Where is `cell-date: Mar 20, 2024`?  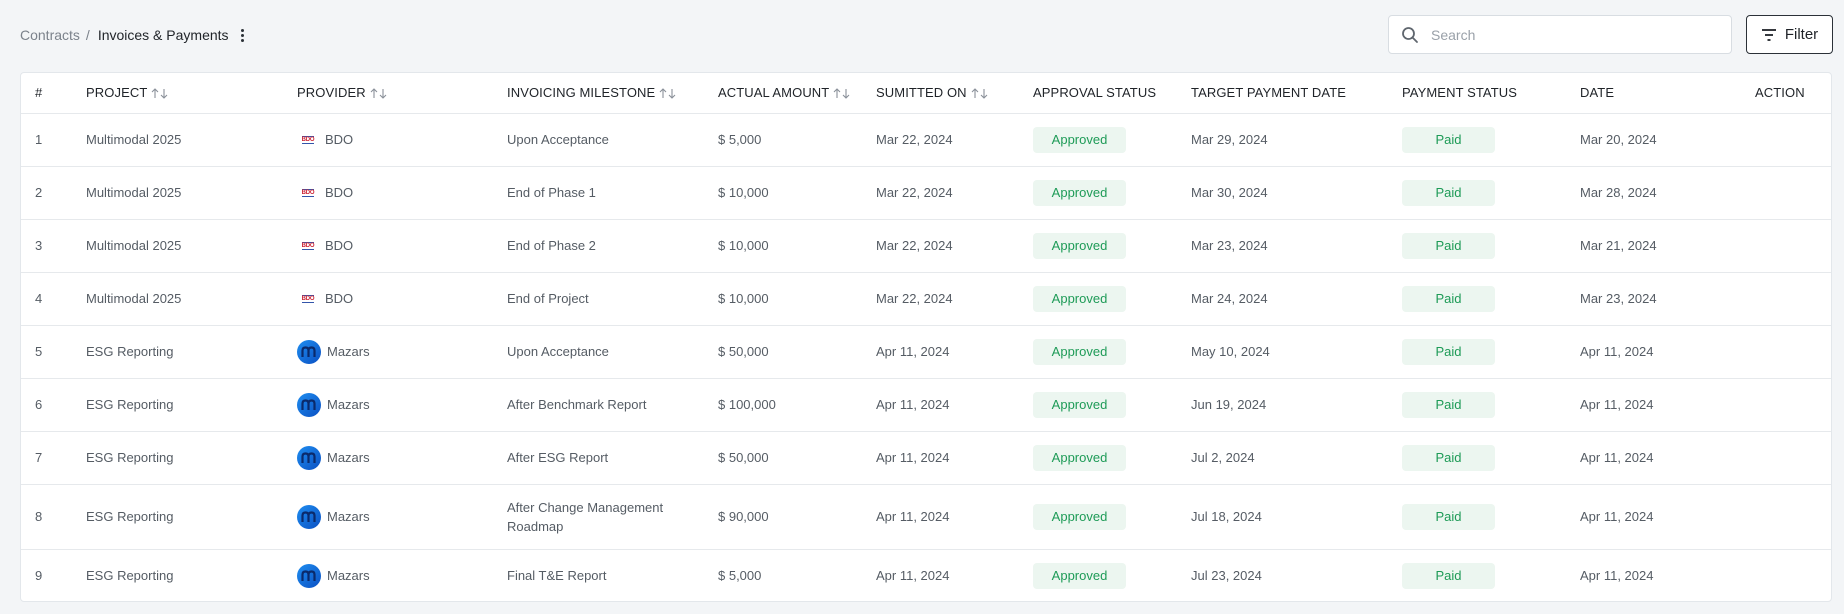 cell-date: Mar 20, 2024 is located at coordinates (1667, 140).